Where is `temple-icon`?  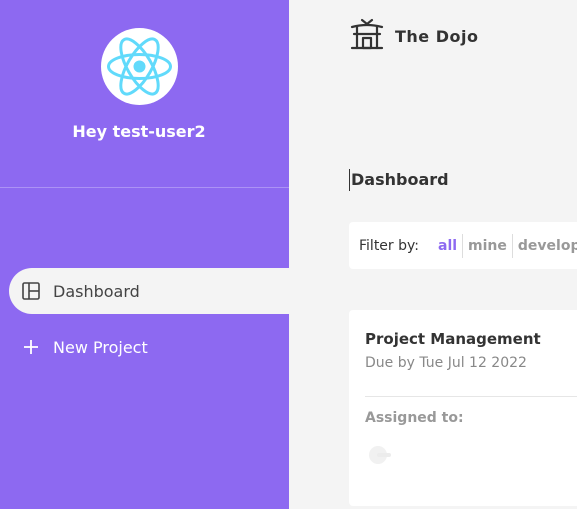 temple-icon is located at coordinates (367, 34).